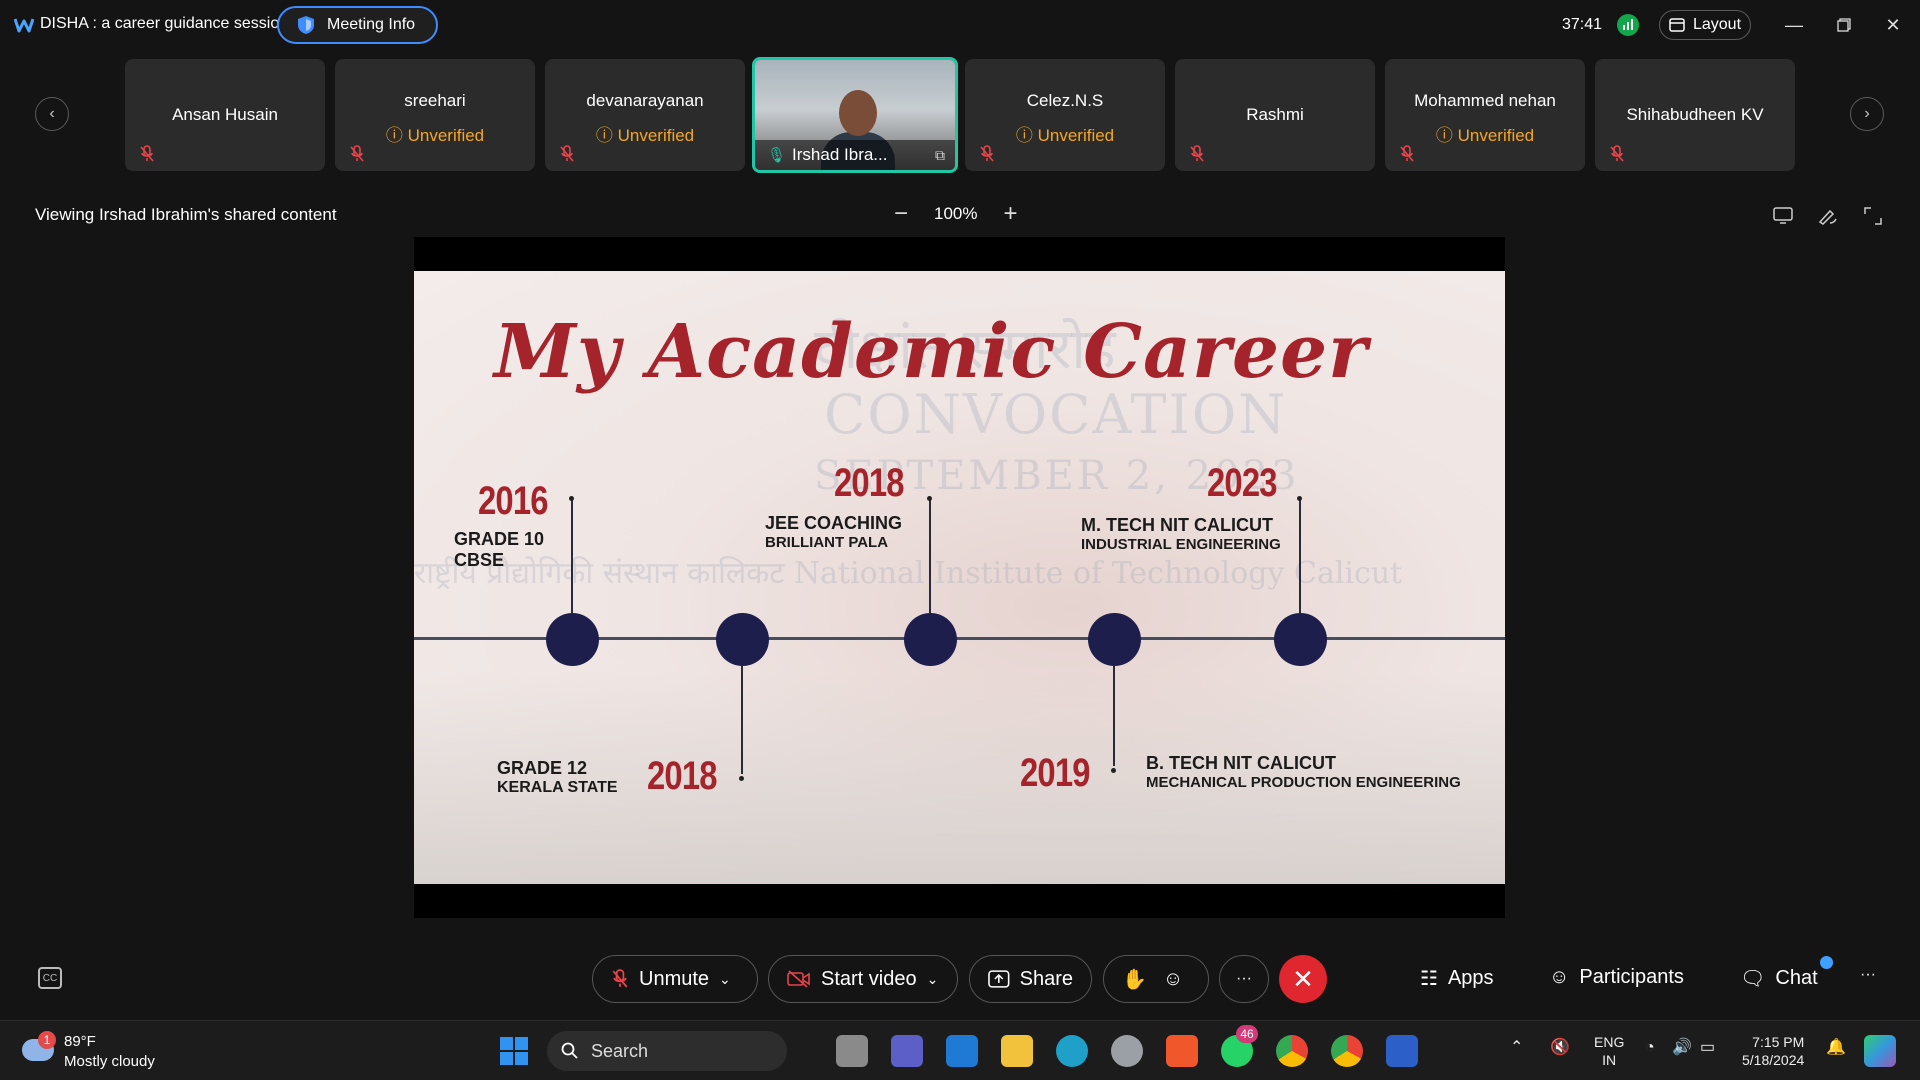 The width and height of the screenshot is (1920, 1080). What do you see at coordinates (777, 155) in the screenshot?
I see `mic-active-icon: 🎙` at bounding box center [777, 155].